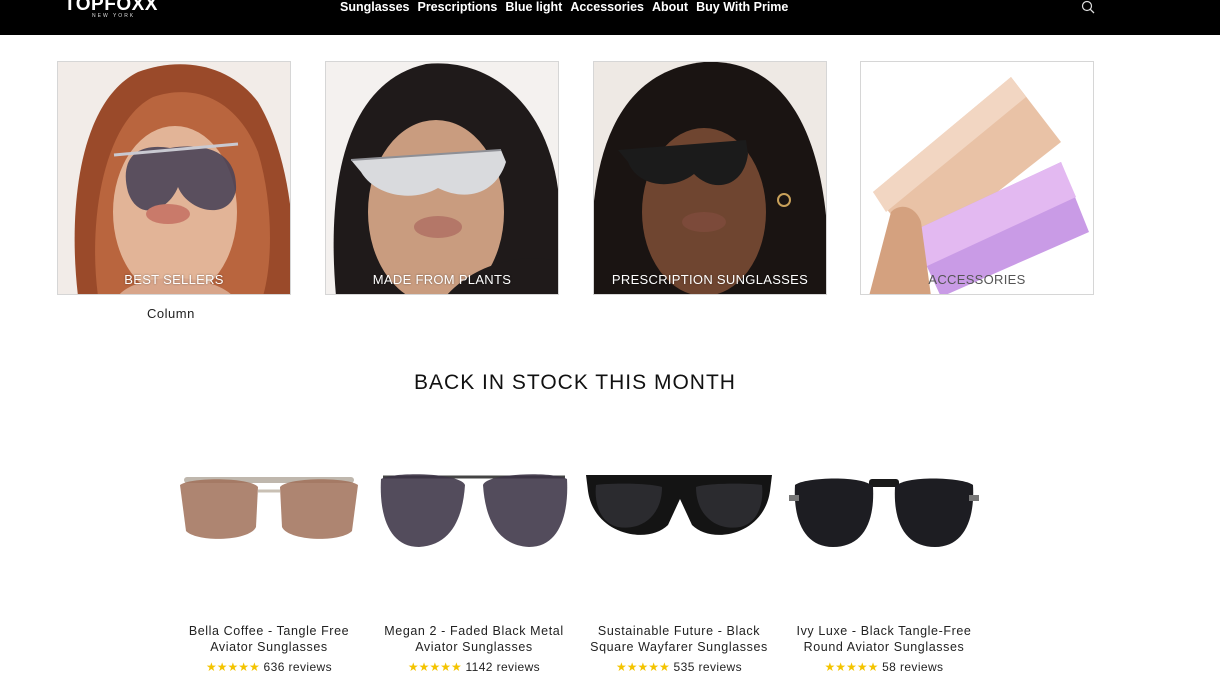  I want to click on category-tile-accessories: ACCESSORIES, so click(977, 178).